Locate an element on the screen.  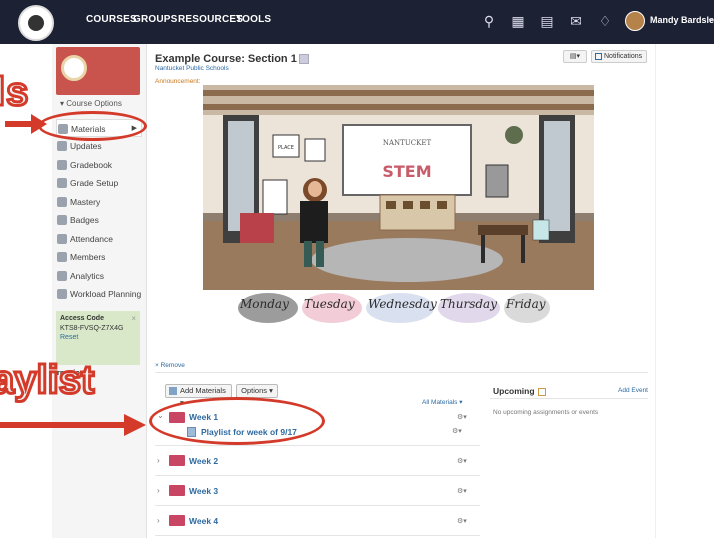
tools-callout-text: ls is located at coordinates (15, 92).